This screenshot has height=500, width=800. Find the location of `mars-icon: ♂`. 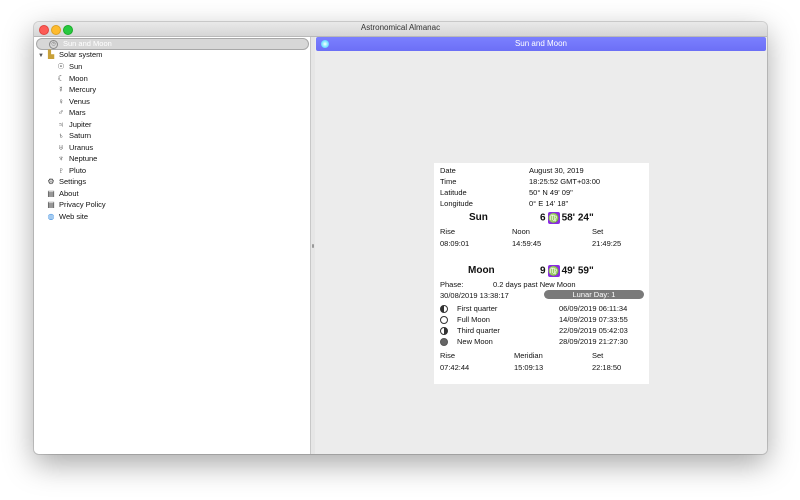

mars-icon: ♂ is located at coordinates (61, 112).